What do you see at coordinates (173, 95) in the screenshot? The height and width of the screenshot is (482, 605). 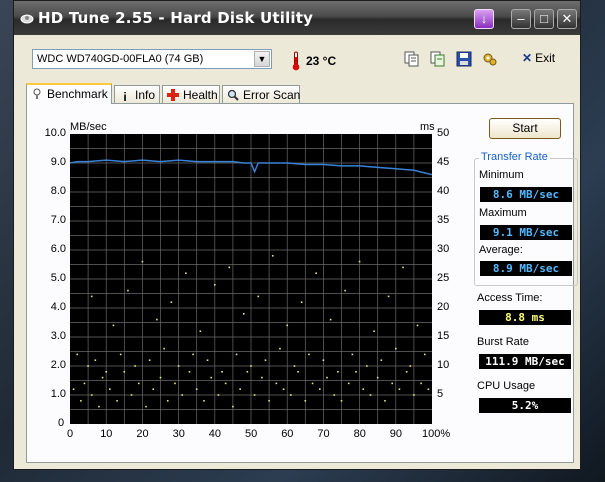 I see `health-icon` at bounding box center [173, 95].